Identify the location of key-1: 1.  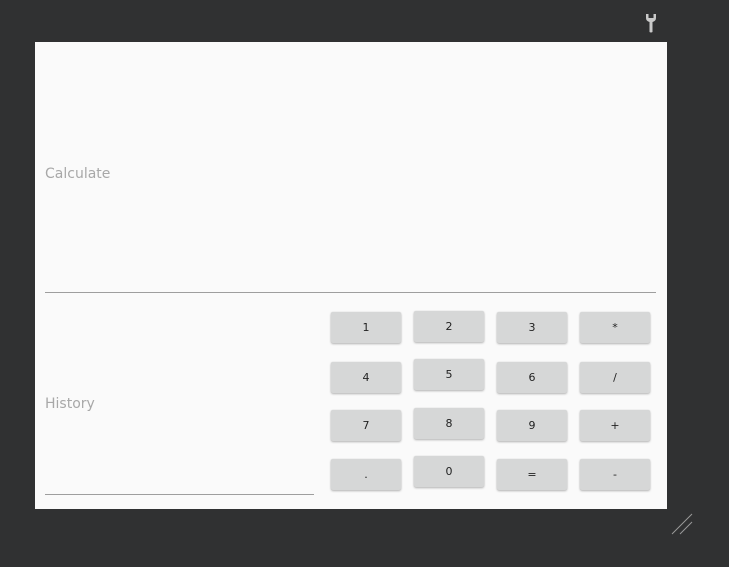
(366, 327).